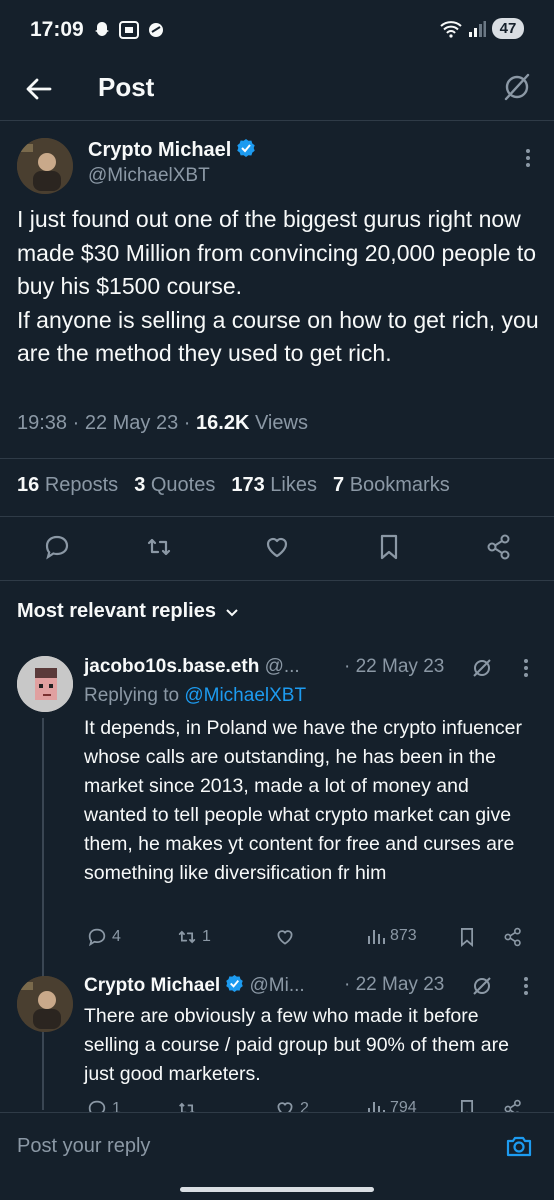 The height and width of the screenshot is (1200, 554). I want to click on bookmarks-stat: 7 Bookmarks, so click(391, 485).